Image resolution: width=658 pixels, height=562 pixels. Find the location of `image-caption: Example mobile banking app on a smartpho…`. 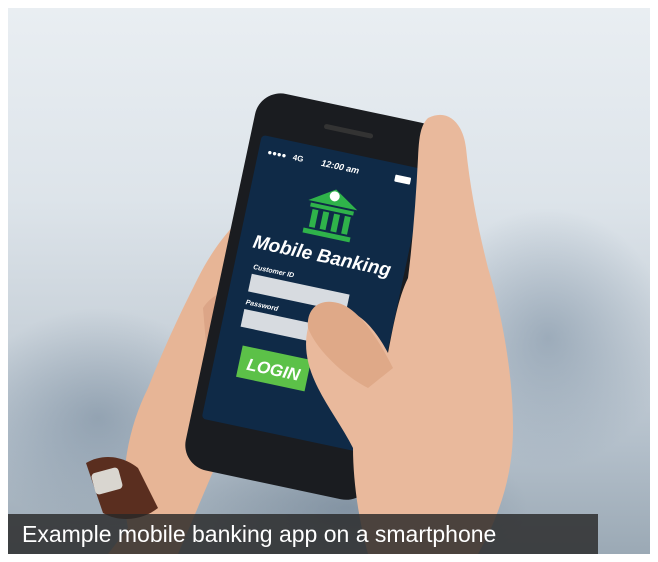

image-caption: Example mobile banking app on a smartpho… is located at coordinates (303, 534).